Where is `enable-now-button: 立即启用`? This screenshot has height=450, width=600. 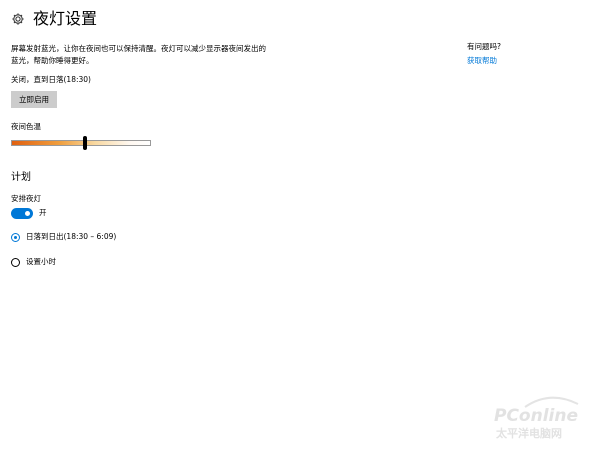
enable-now-button: 立即启用 is located at coordinates (34, 99).